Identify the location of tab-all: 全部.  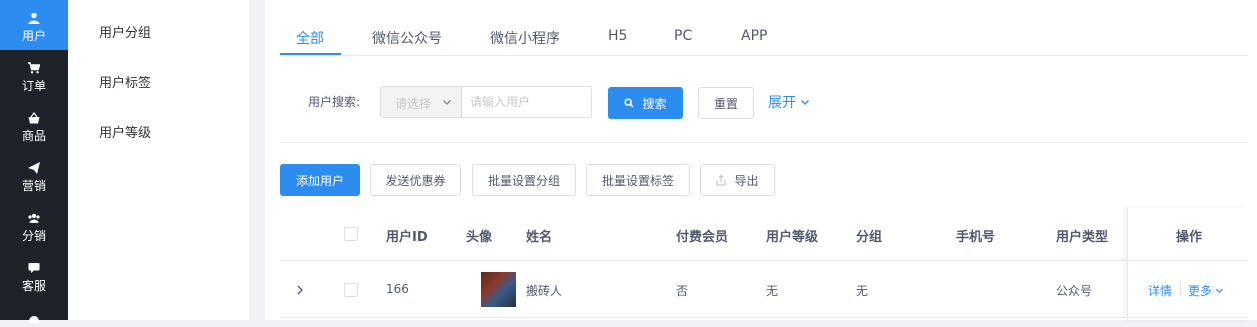
(310, 38).